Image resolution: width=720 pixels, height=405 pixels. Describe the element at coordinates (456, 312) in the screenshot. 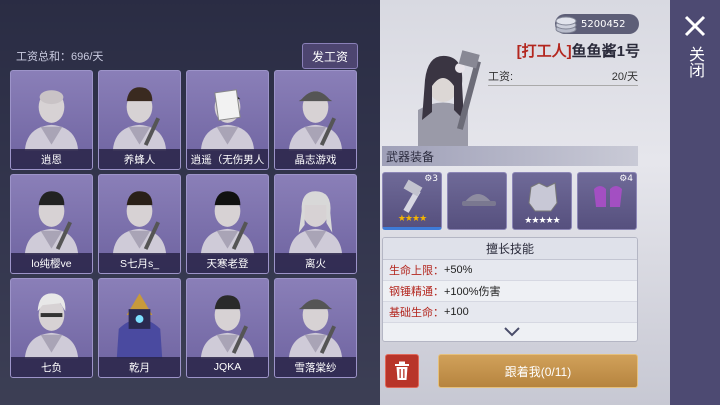

I see `skill-value: +100` at that location.